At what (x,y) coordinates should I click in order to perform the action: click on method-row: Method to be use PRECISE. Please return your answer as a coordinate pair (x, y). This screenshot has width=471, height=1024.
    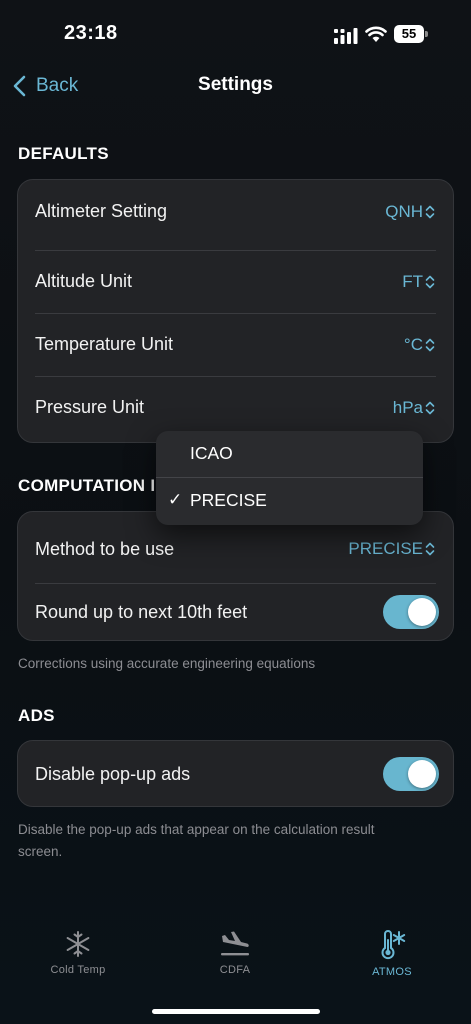
    Looking at the image, I should click on (235, 549).